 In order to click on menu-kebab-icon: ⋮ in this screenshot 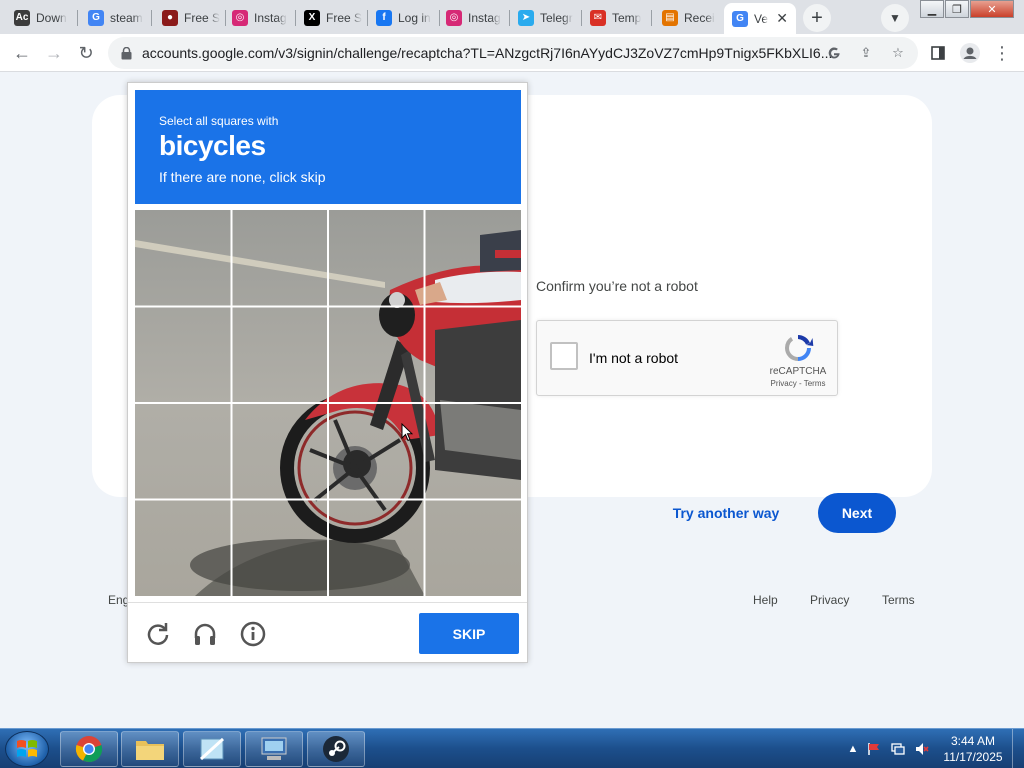, I will do `click(1002, 53)`.